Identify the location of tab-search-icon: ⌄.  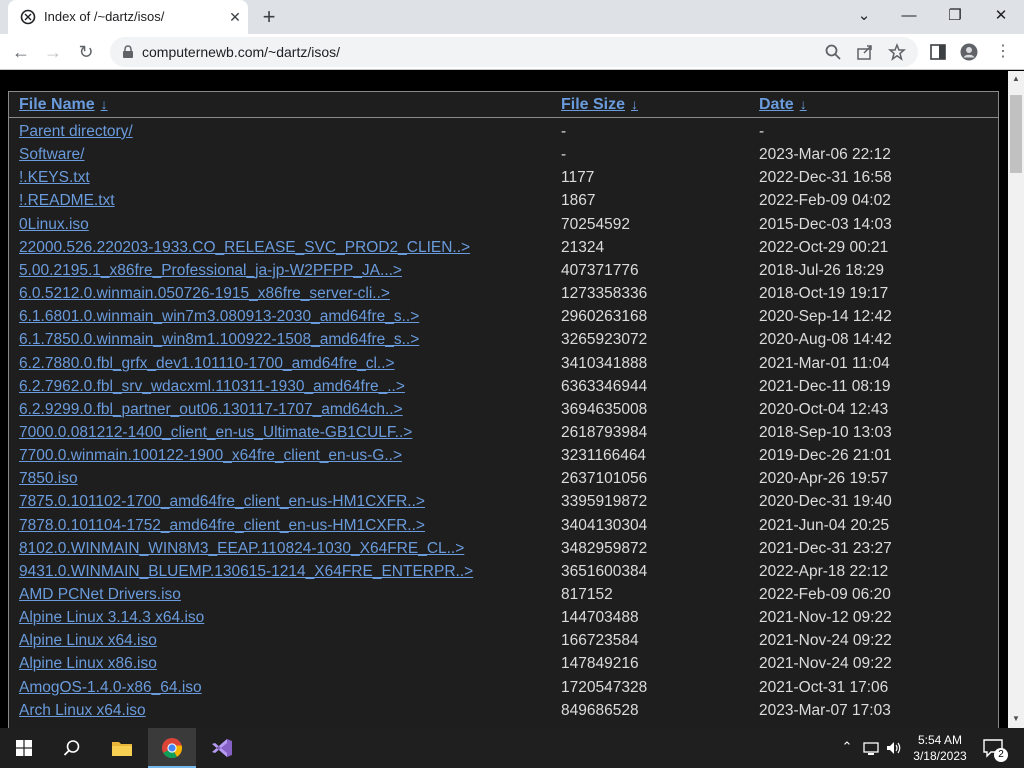
(864, 16).